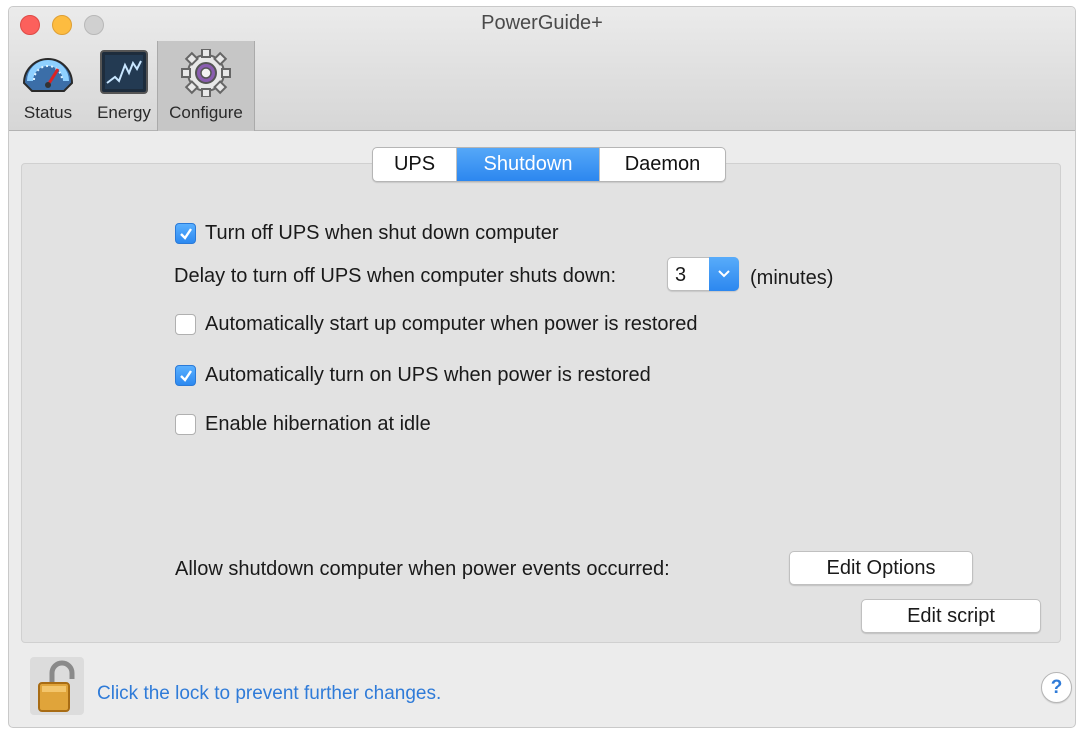 The width and height of the screenshot is (1080, 731). Describe the element at coordinates (1056, 687) in the screenshot. I see `help-button: ?` at that location.